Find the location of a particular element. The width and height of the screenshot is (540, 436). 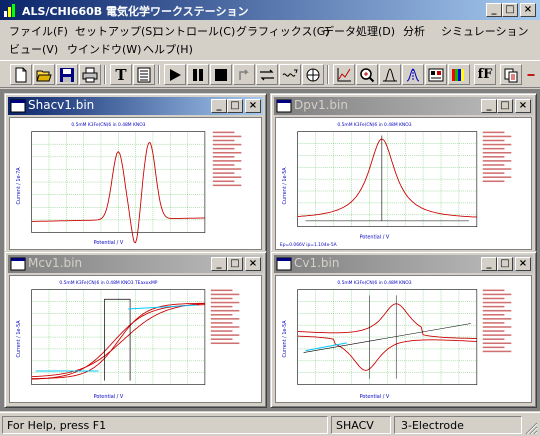

window-mcv1-titlebar: Mcv1.bin _ □ × is located at coordinates (135, 264).